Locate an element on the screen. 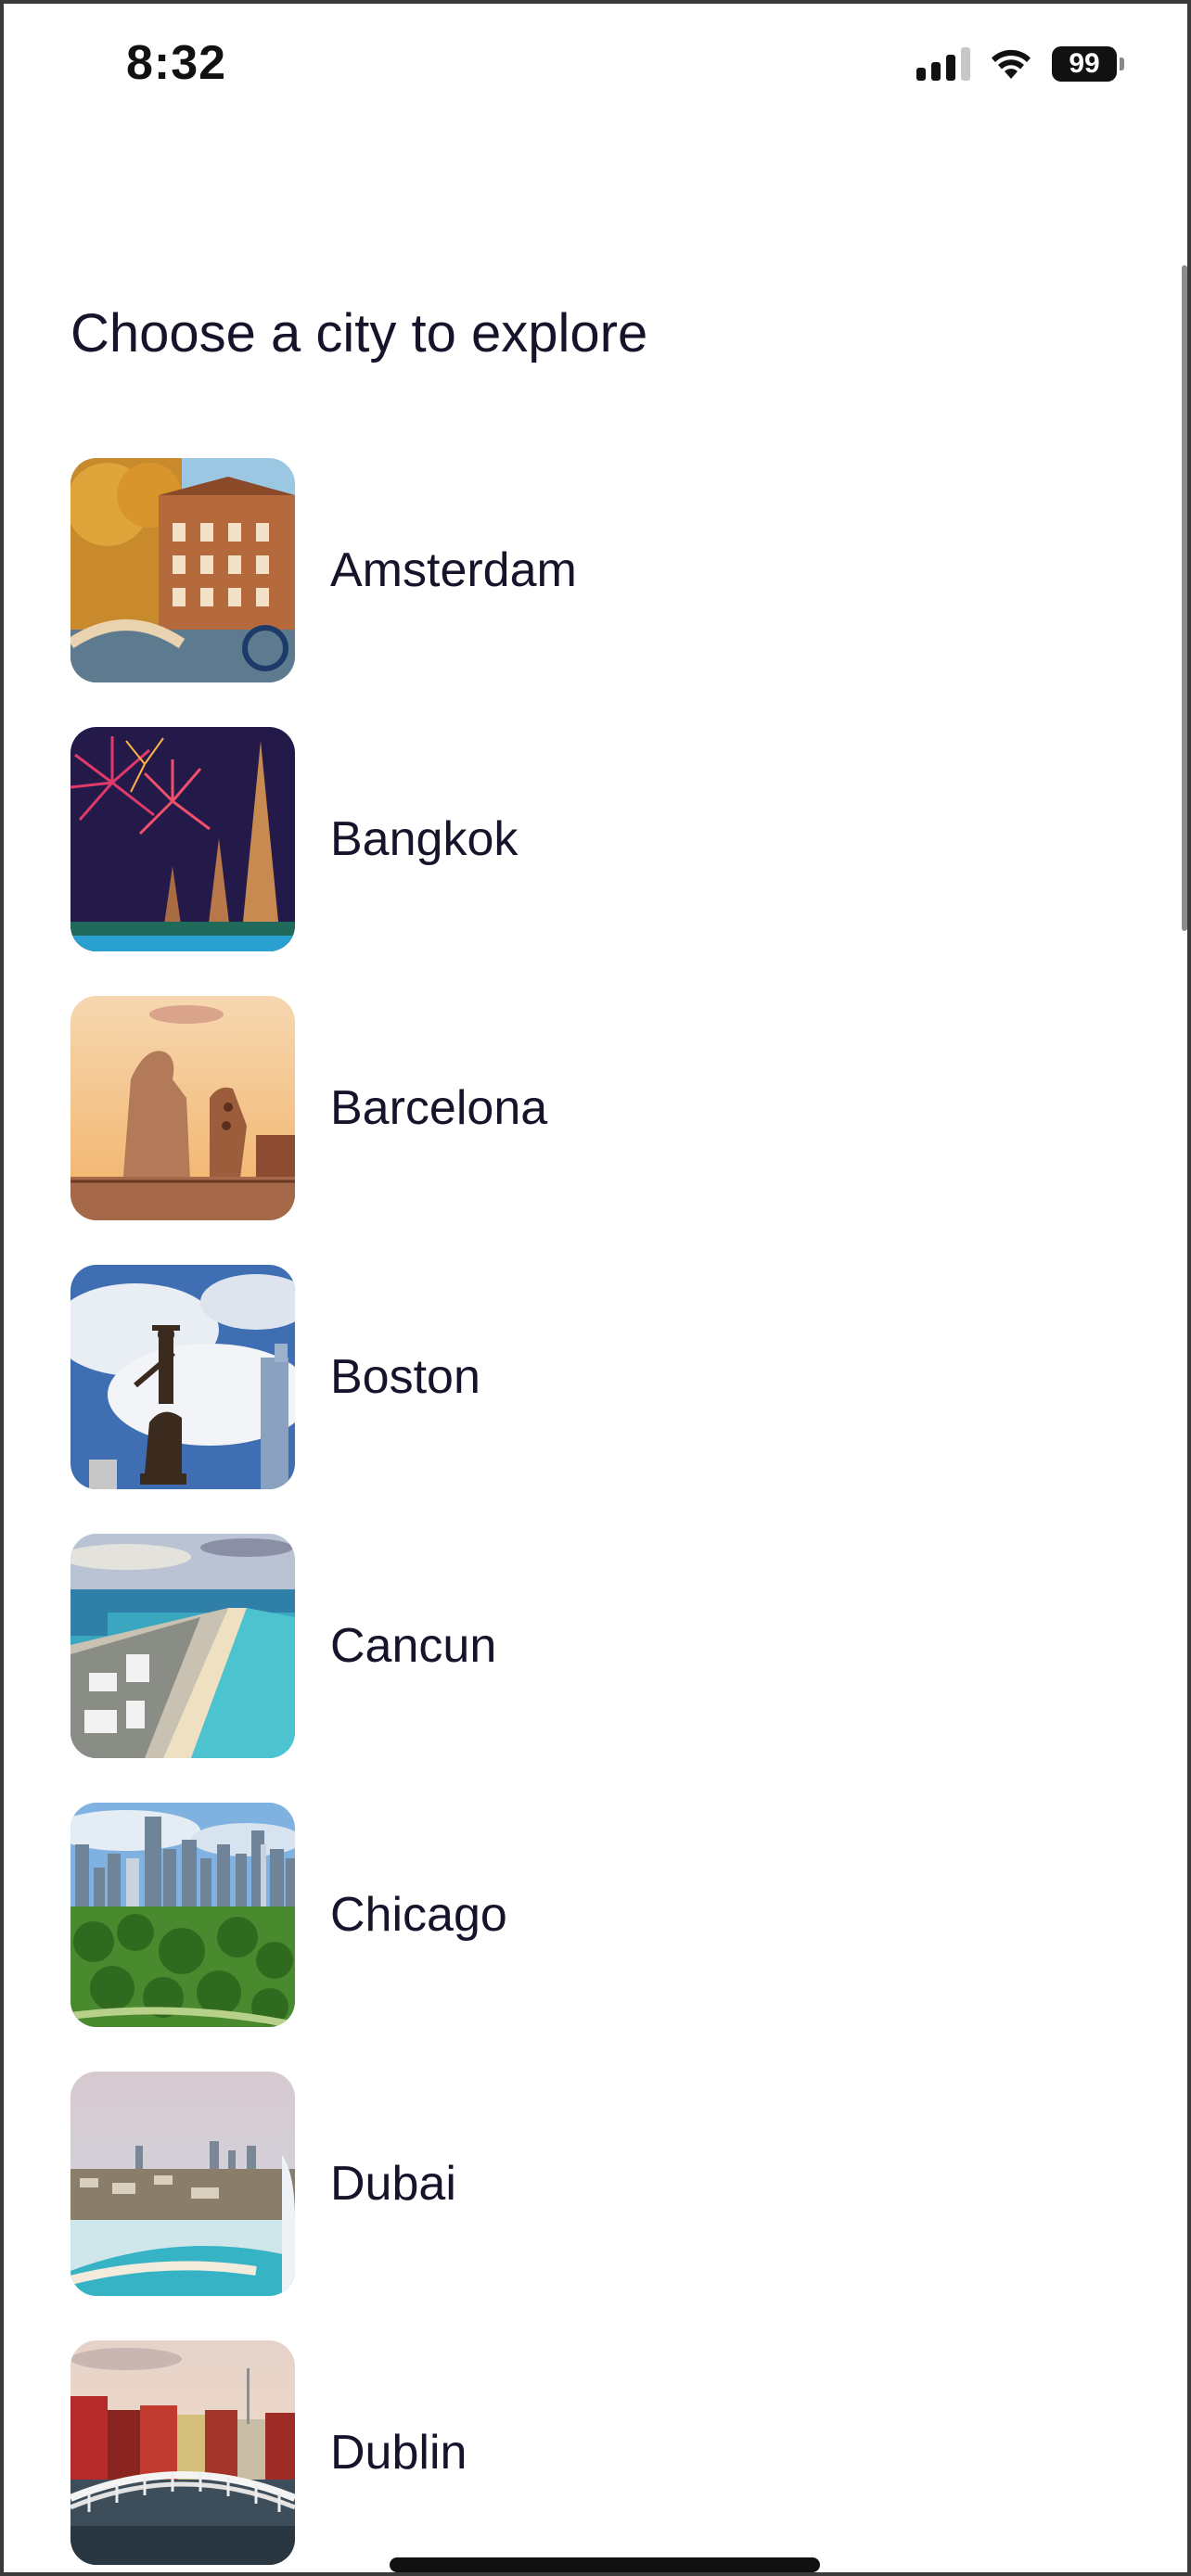 This screenshot has width=1191, height=2576. signal-icon is located at coordinates (943, 64).